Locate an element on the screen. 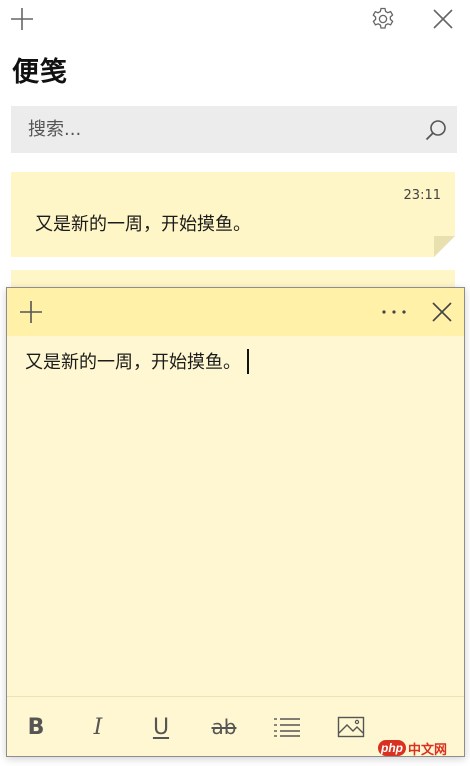 The height and width of the screenshot is (766, 470). note-new-button is located at coordinates (31, 312).